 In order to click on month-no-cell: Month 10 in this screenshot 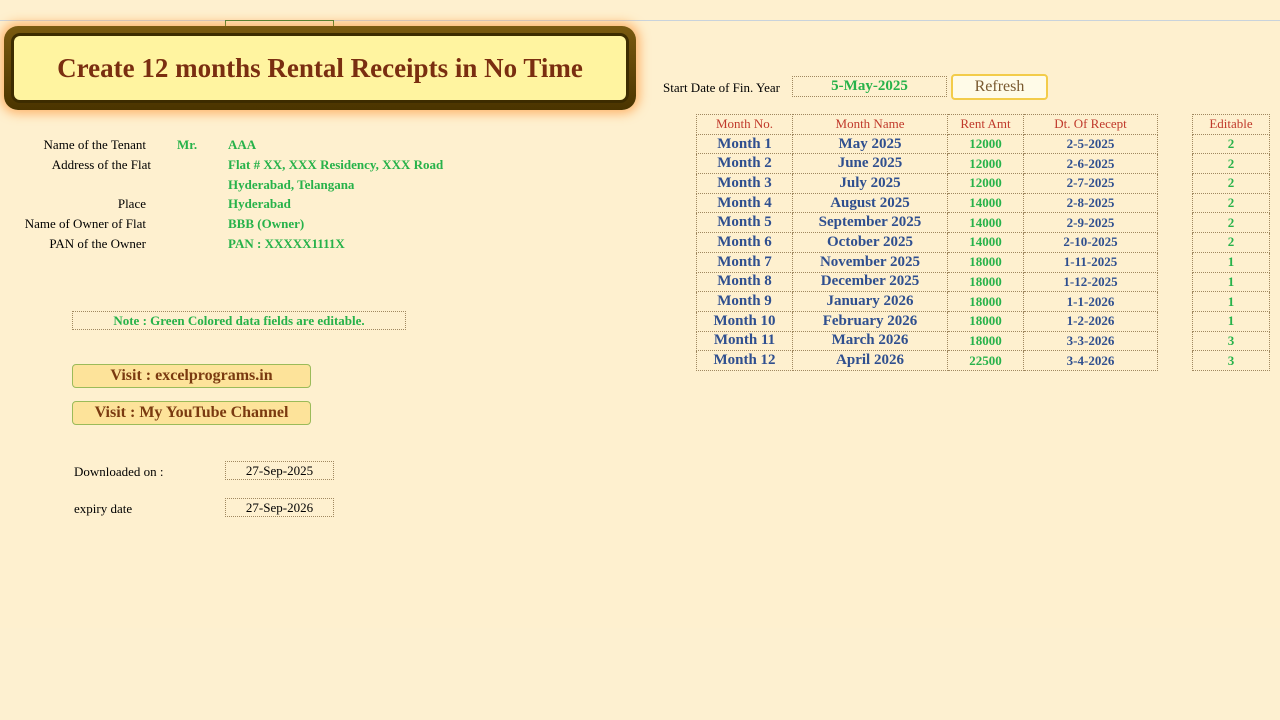, I will do `click(744, 321)`.